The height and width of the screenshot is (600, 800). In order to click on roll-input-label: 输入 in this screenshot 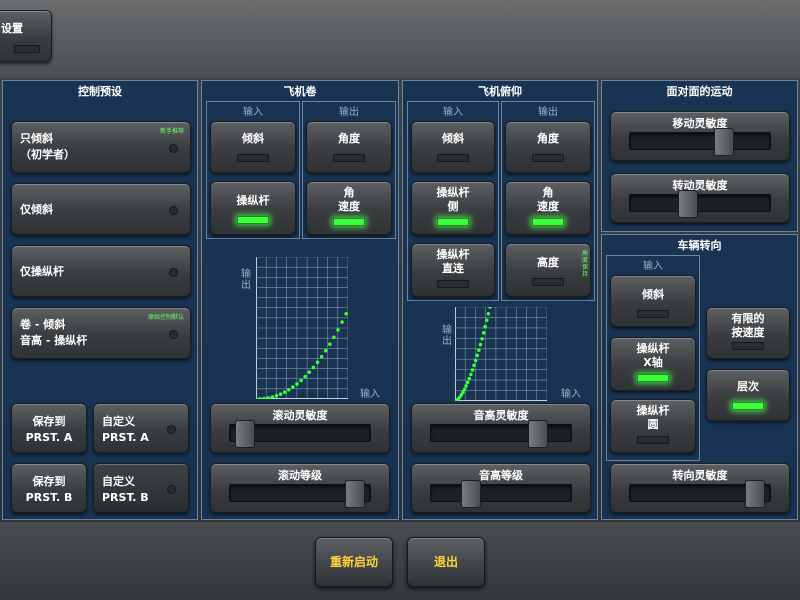, I will do `click(253, 112)`.